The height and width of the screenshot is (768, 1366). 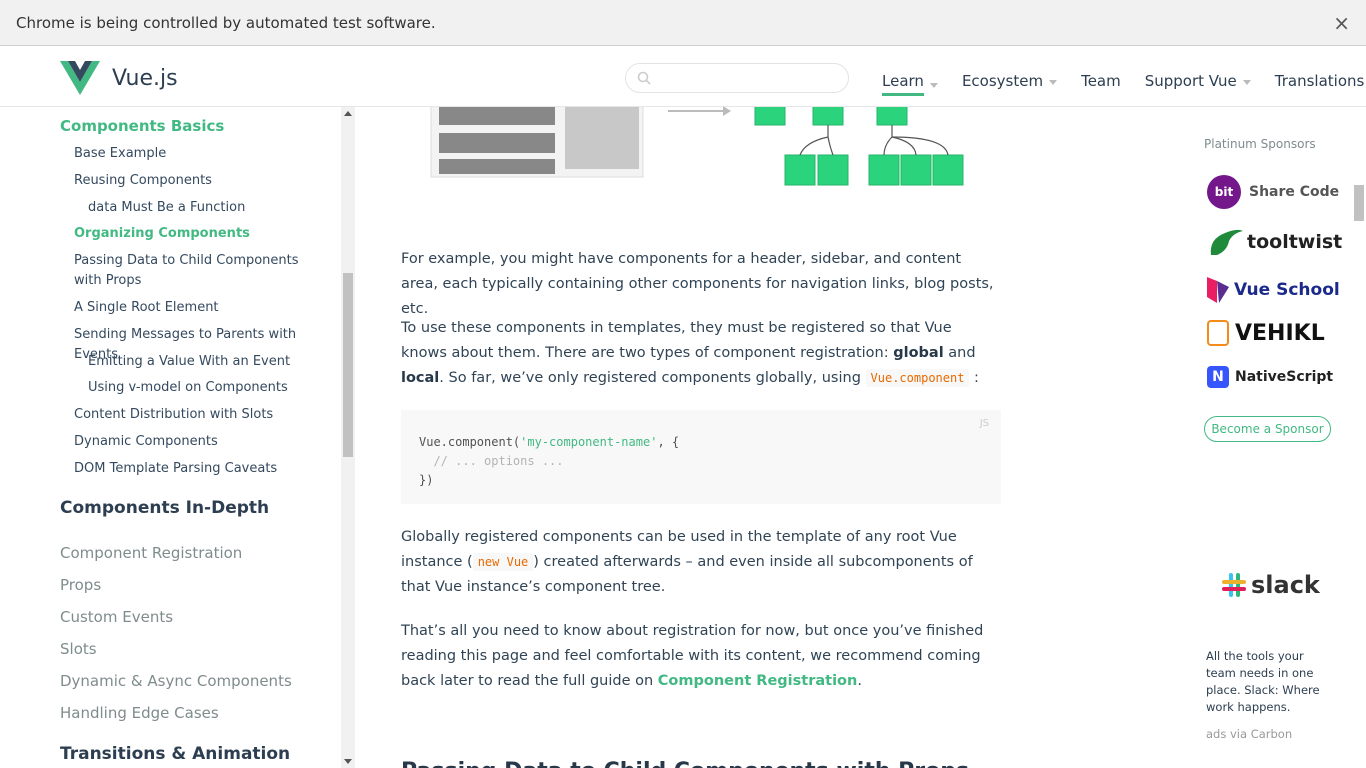 I want to click on carbon-via-link: ads via Carbon, so click(x=1249, y=734).